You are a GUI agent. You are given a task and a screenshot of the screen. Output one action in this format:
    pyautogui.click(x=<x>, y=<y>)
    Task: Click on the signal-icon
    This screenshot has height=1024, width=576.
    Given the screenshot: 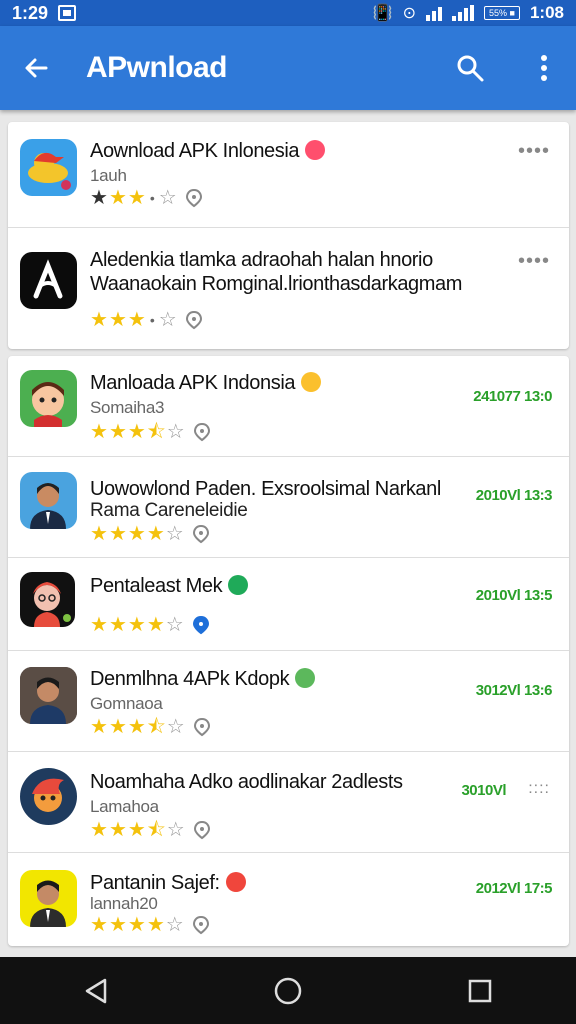 What is the action you would take?
    pyautogui.click(x=463, y=13)
    